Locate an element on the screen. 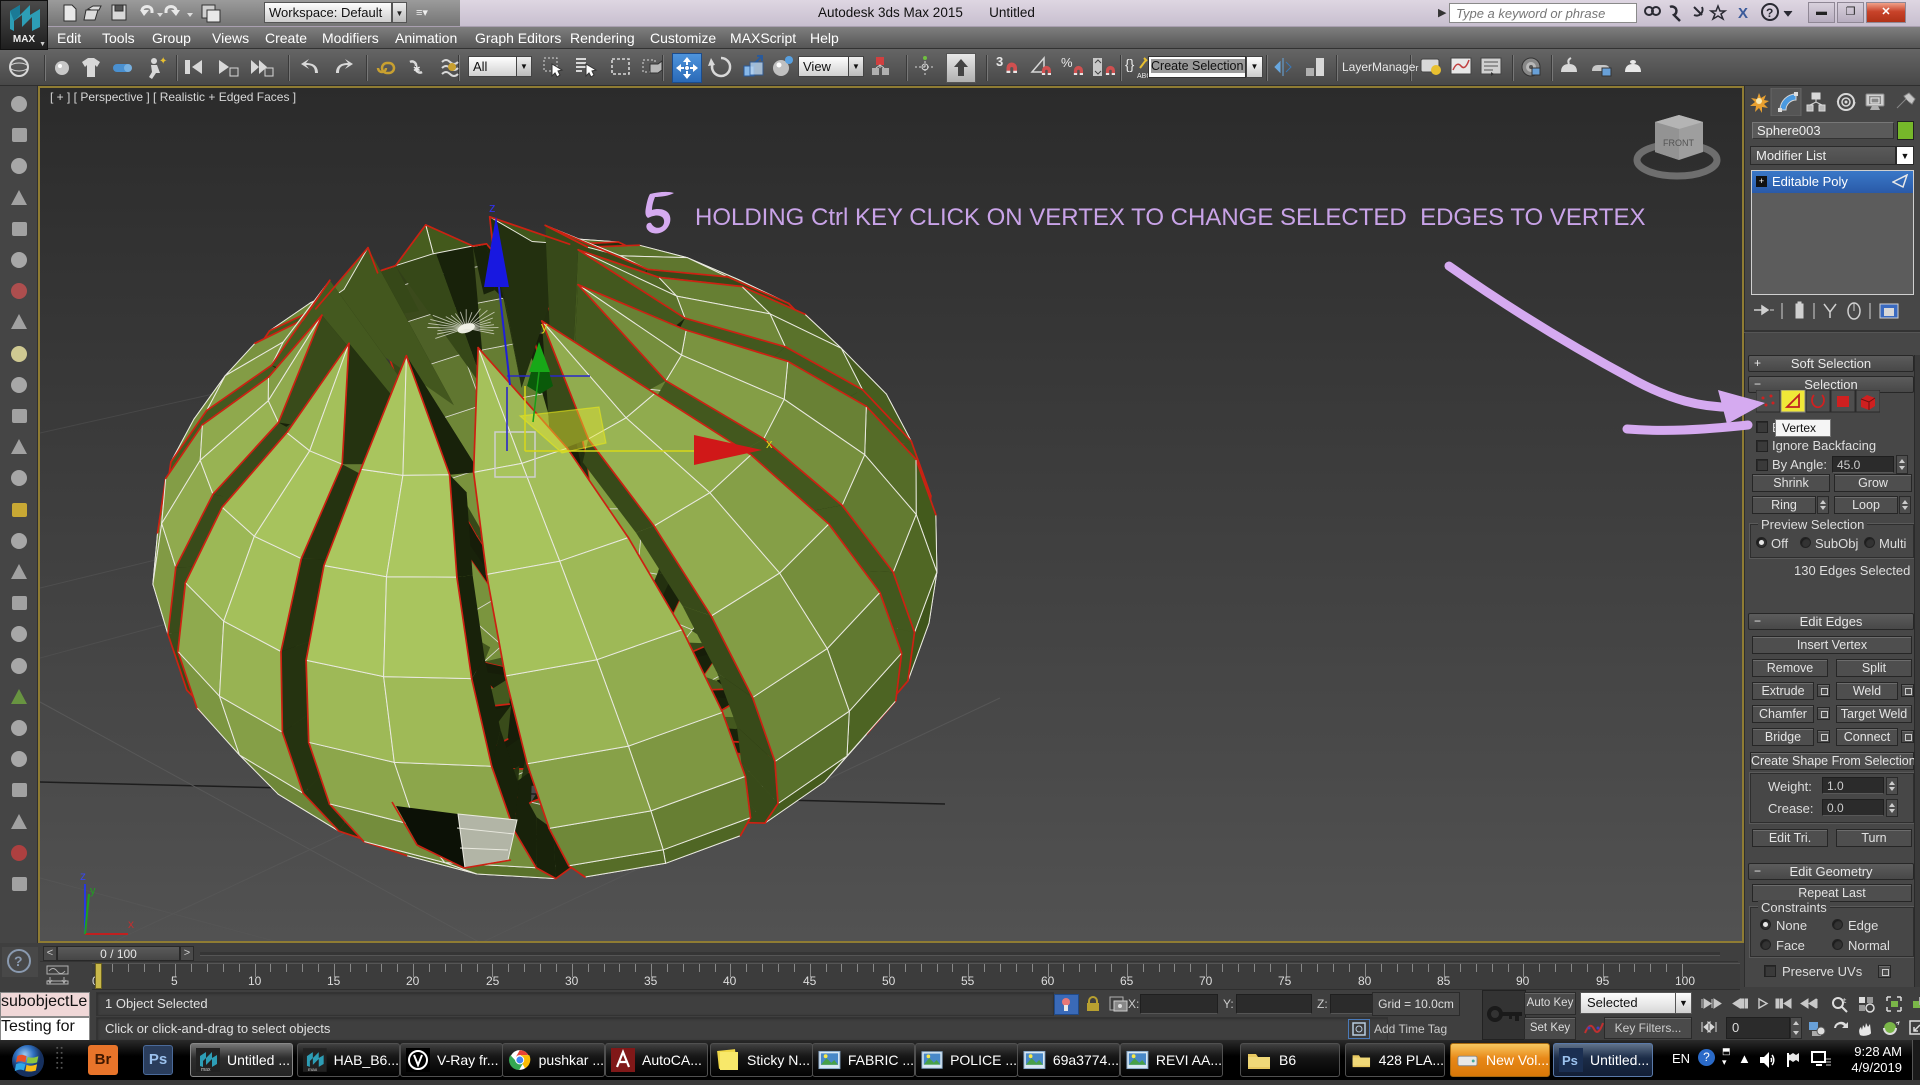  svg-text: Ps is located at coordinates (1570, 1060).